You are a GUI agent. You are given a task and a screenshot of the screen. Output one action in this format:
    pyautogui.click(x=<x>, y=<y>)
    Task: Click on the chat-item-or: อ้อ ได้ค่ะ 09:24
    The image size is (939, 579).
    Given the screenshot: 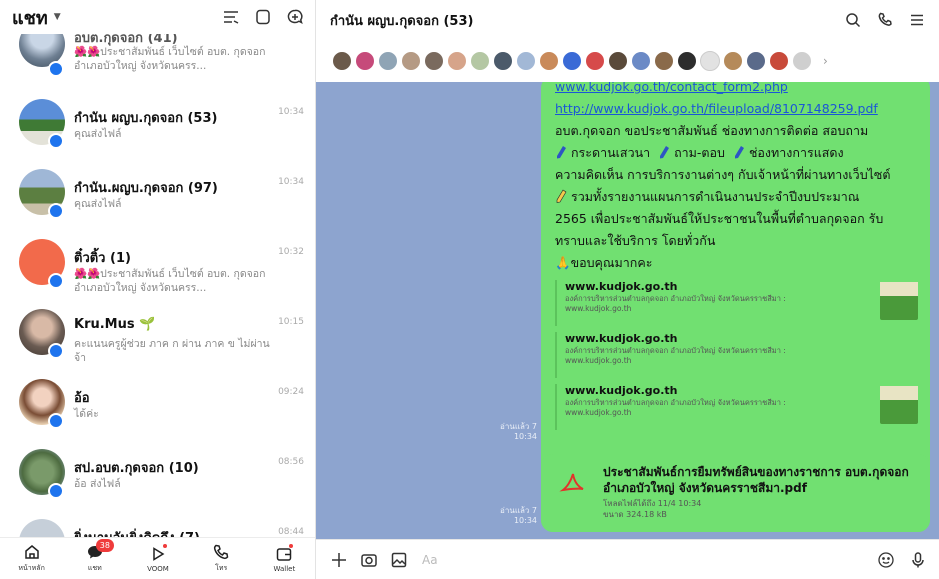 What is the action you would take?
    pyautogui.click(x=157, y=404)
    